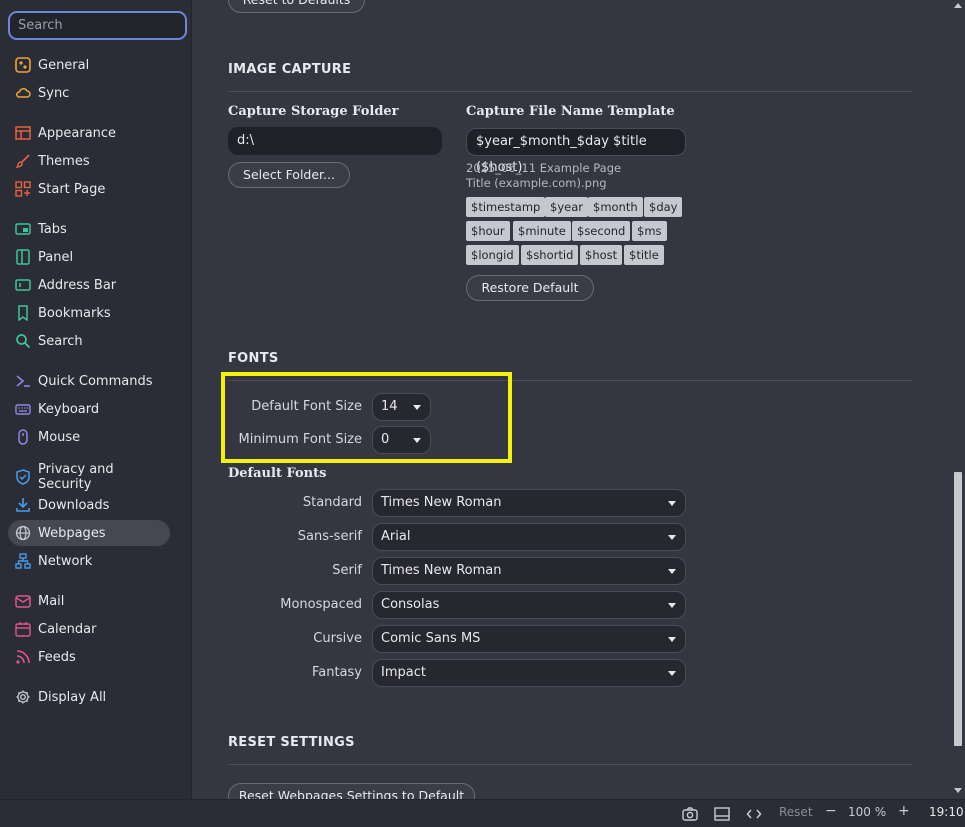  Describe the element at coordinates (23, 601) in the screenshot. I see `mail-icon` at that location.